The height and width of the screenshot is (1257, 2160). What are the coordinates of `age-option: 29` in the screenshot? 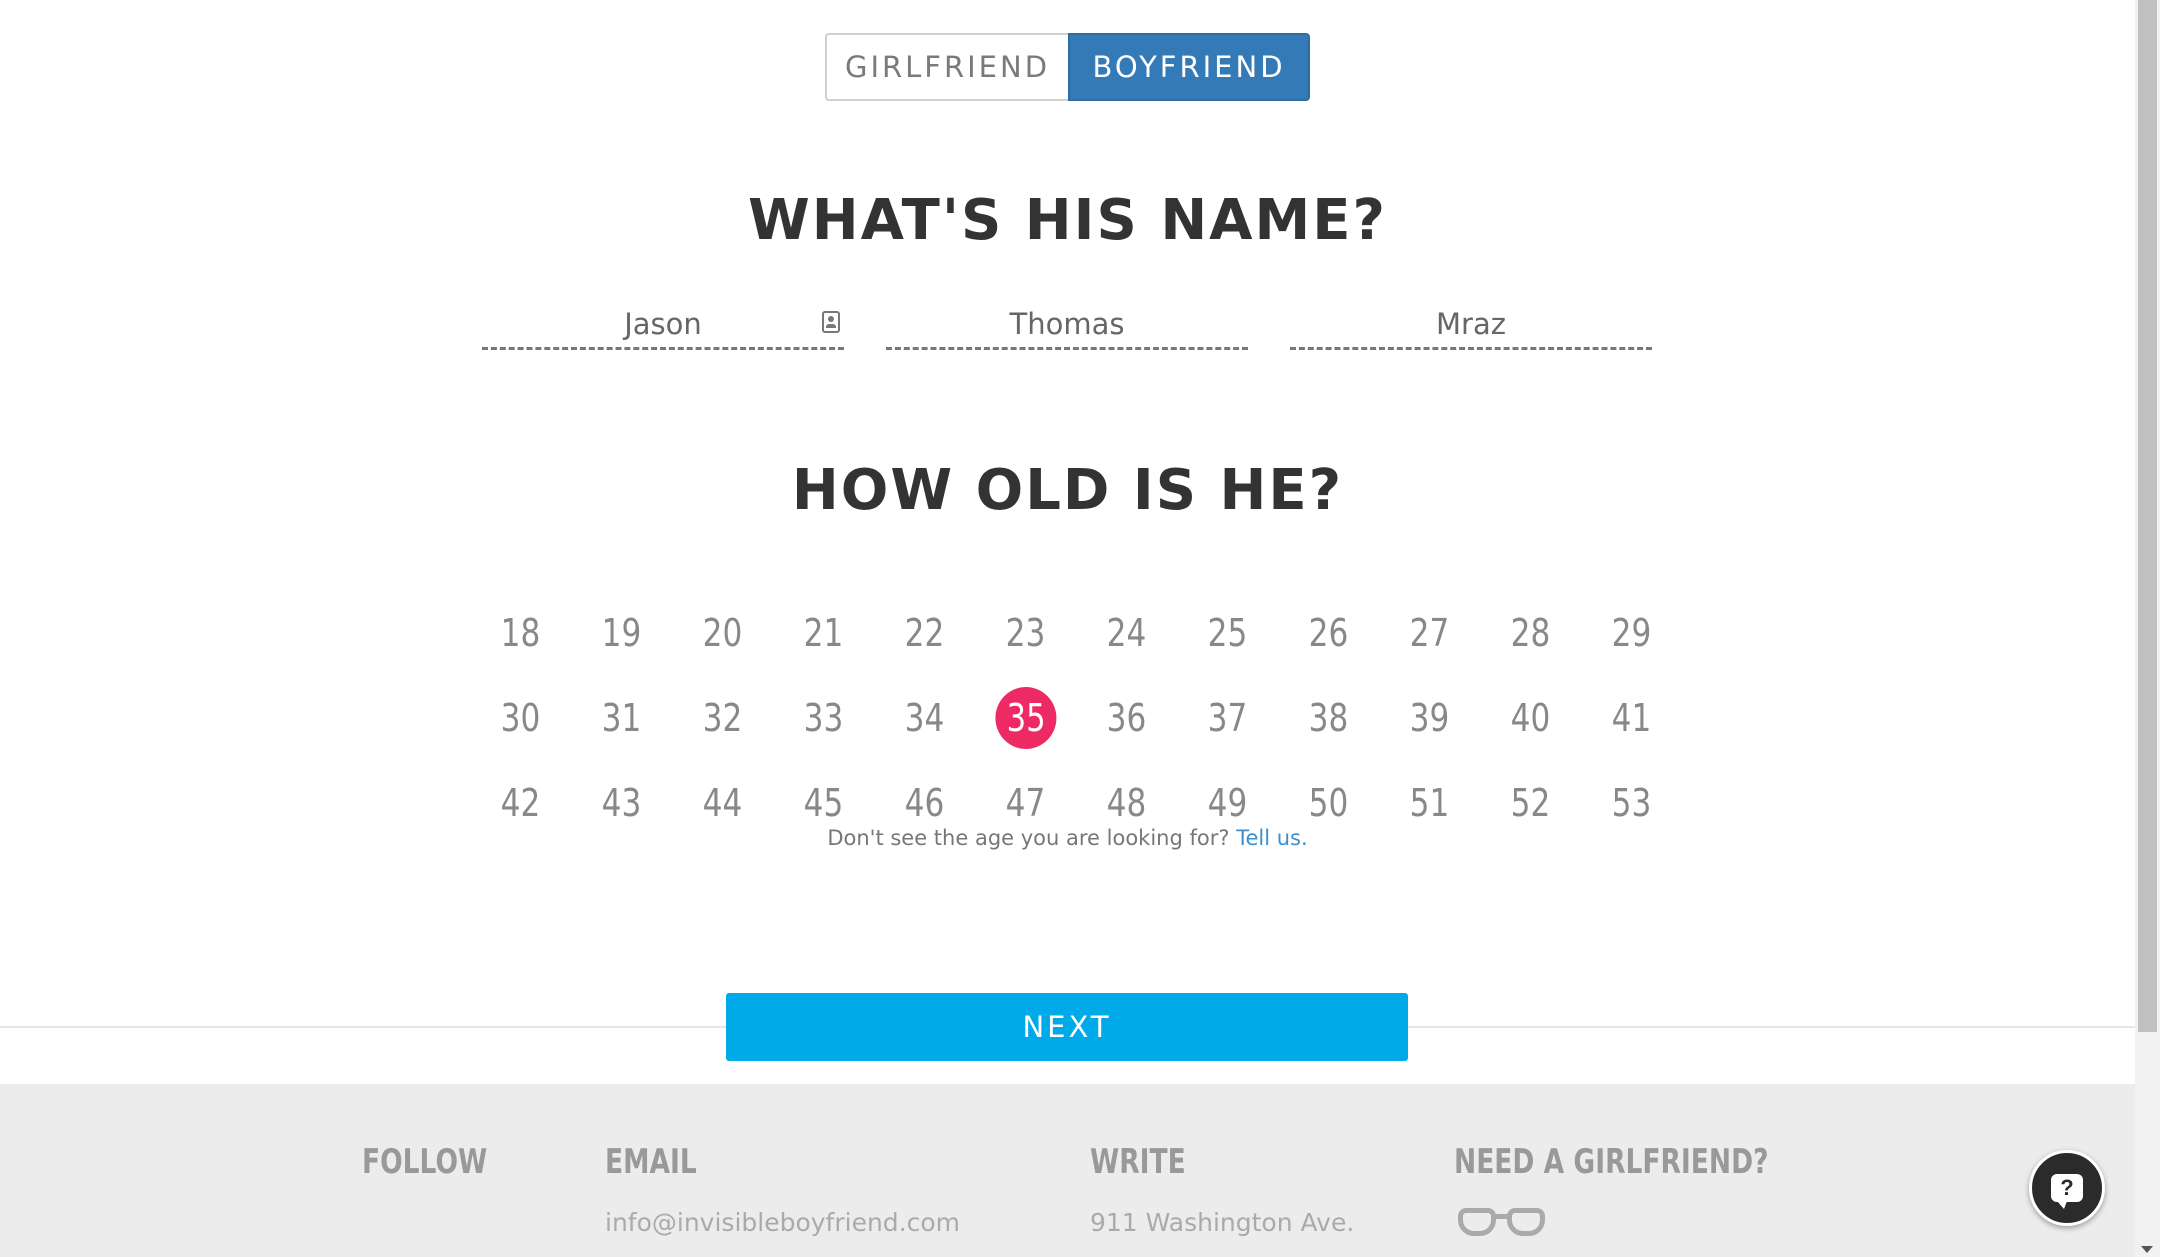 It's located at (1631, 632).